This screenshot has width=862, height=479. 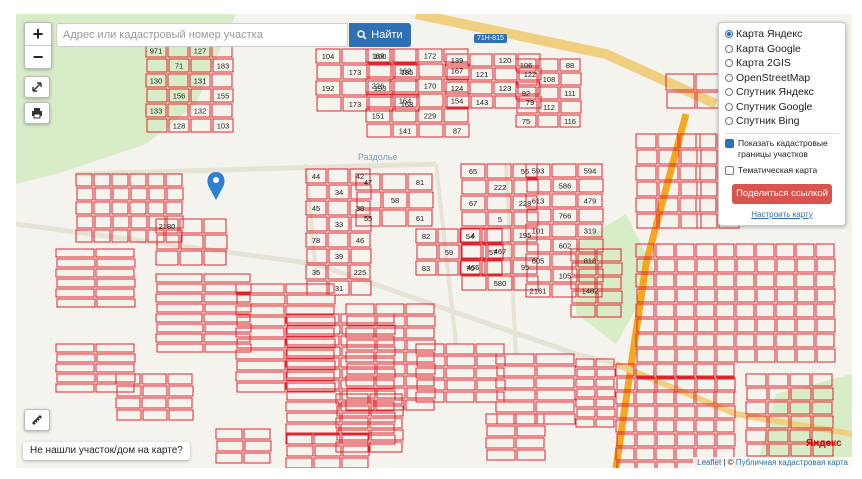 I want to click on not-found-button: Не нашли участок/дом на карте?, so click(x=106, y=451).